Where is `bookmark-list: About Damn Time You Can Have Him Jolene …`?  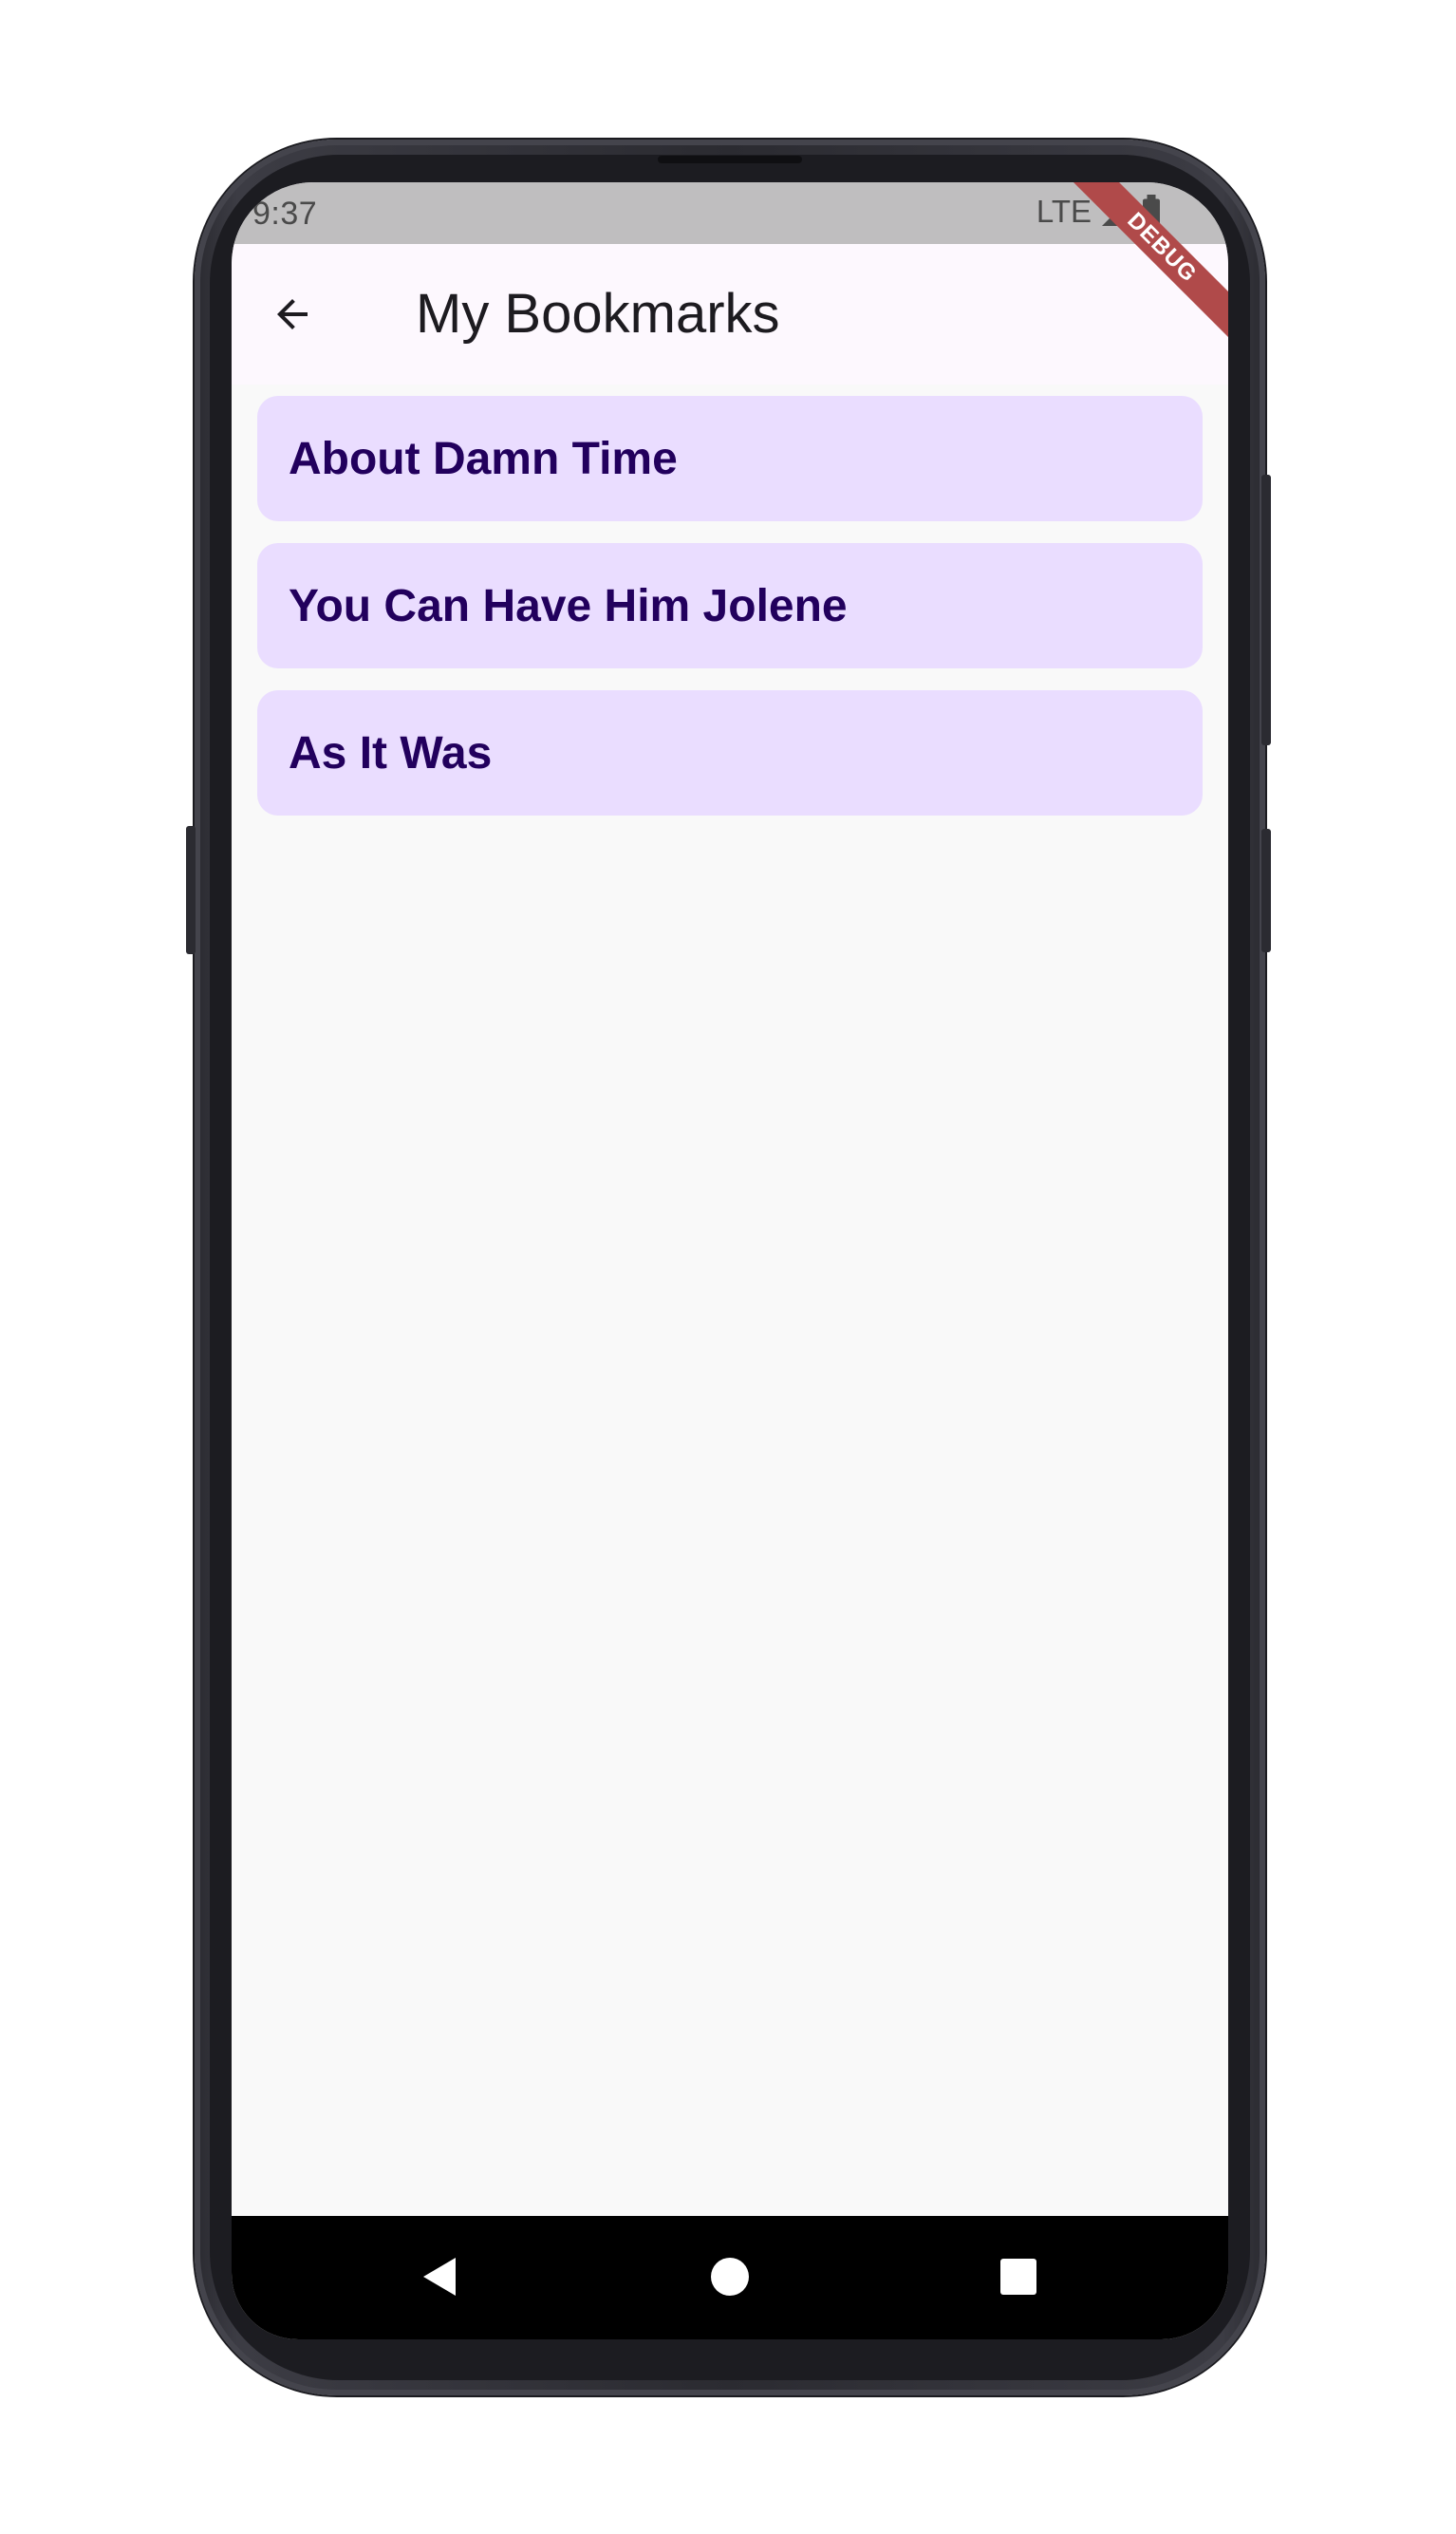 bookmark-list: About Damn Time You Can Have Him Jolene … is located at coordinates (730, 617).